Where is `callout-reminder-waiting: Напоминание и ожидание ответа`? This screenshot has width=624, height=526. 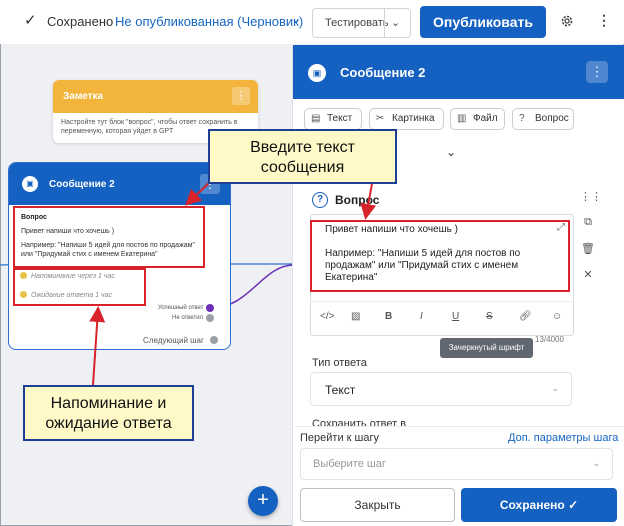 callout-reminder-waiting: Напоминание и ожидание ответа is located at coordinates (108, 413).